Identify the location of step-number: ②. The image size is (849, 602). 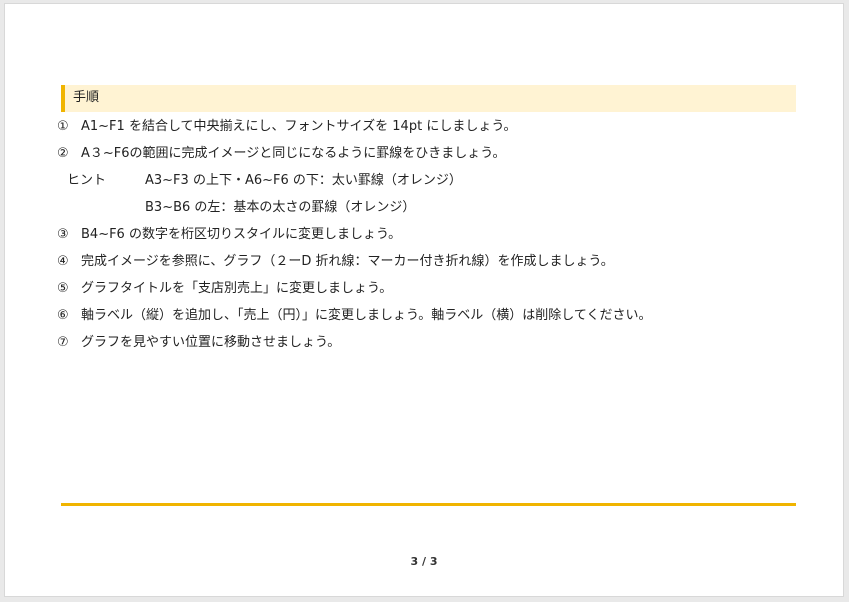
(63, 153).